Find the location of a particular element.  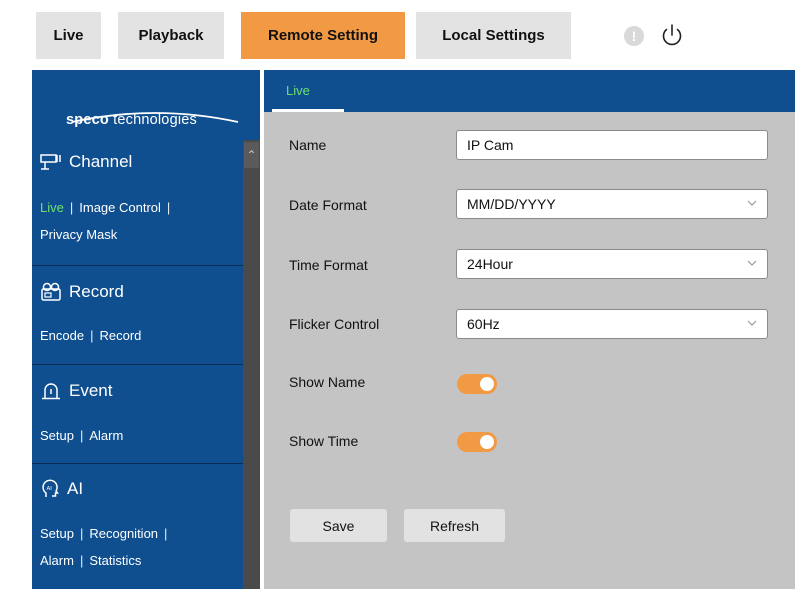

name-label: Name is located at coordinates (308, 145).